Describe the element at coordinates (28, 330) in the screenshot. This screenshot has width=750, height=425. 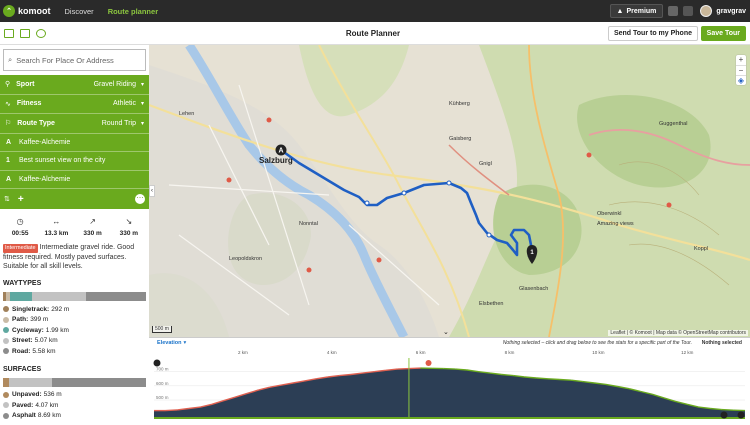
I see `waytype-label: Cycleway:` at that location.